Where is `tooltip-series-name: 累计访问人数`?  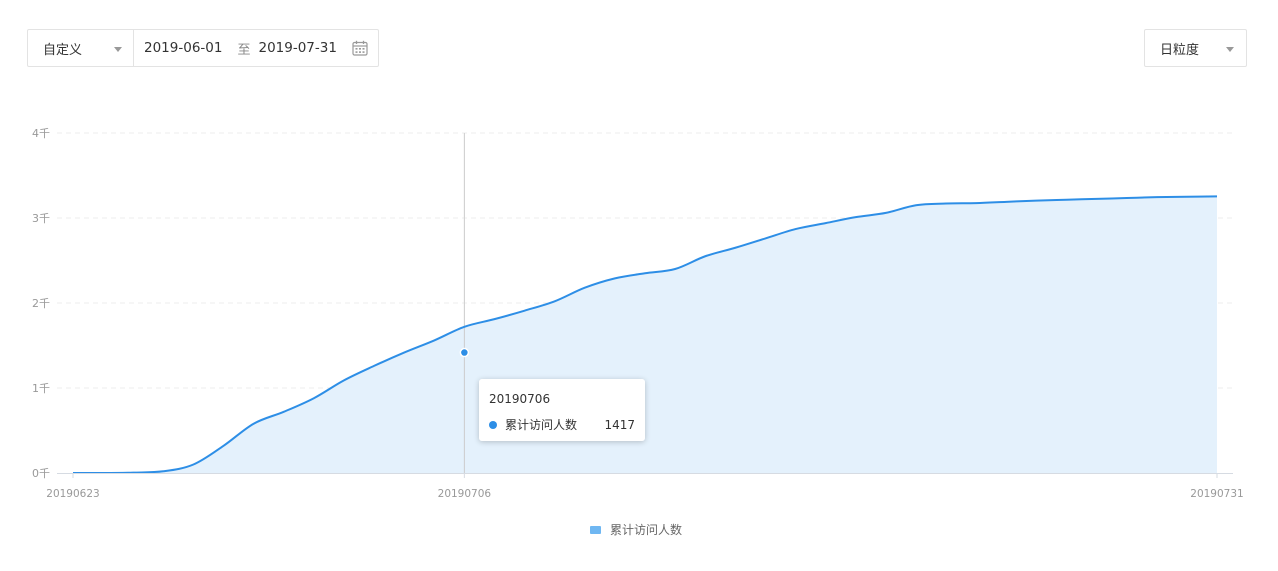 tooltip-series-name: 累计访问人数 is located at coordinates (541, 425).